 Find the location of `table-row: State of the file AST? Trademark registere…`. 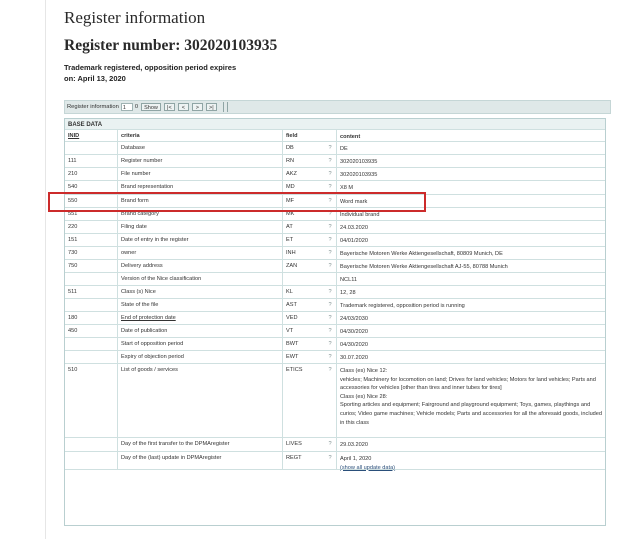

table-row: State of the file AST? Trademark registere… is located at coordinates (335, 305).